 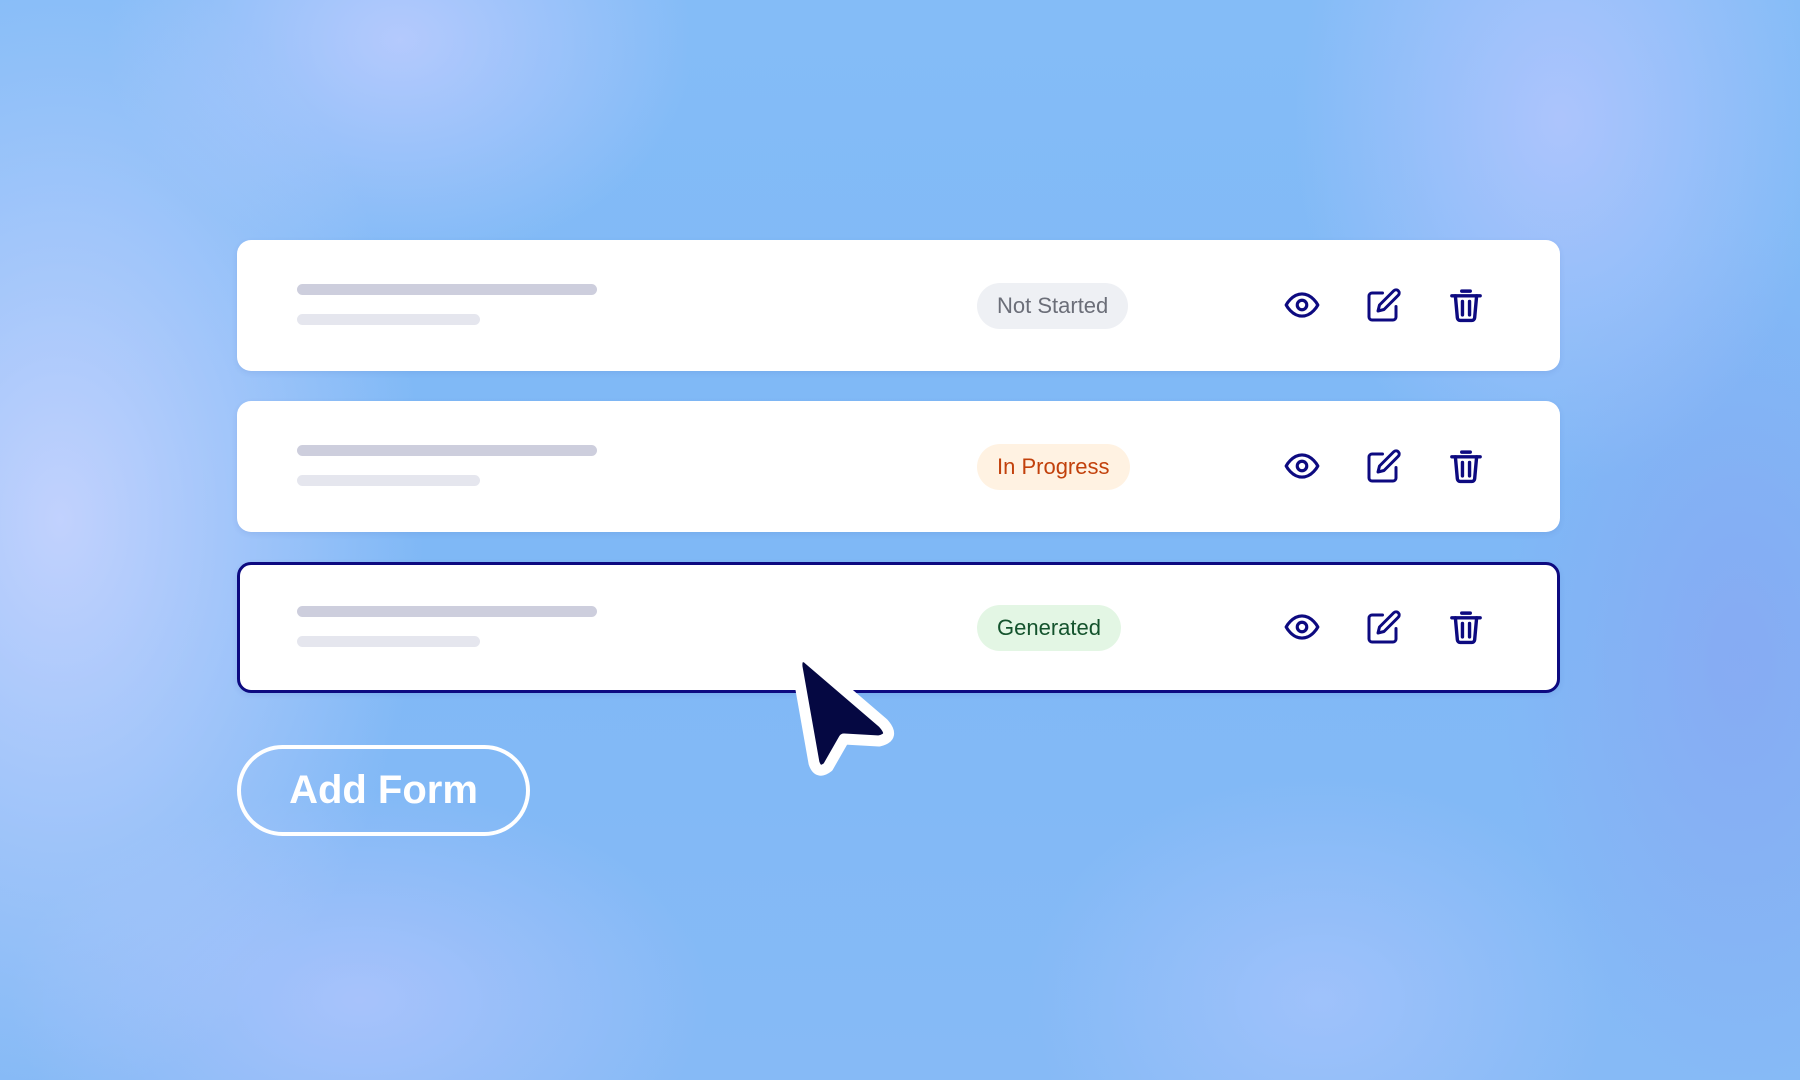 What do you see at coordinates (1049, 628) in the screenshot?
I see `status-badge: Generated` at bounding box center [1049, 628].